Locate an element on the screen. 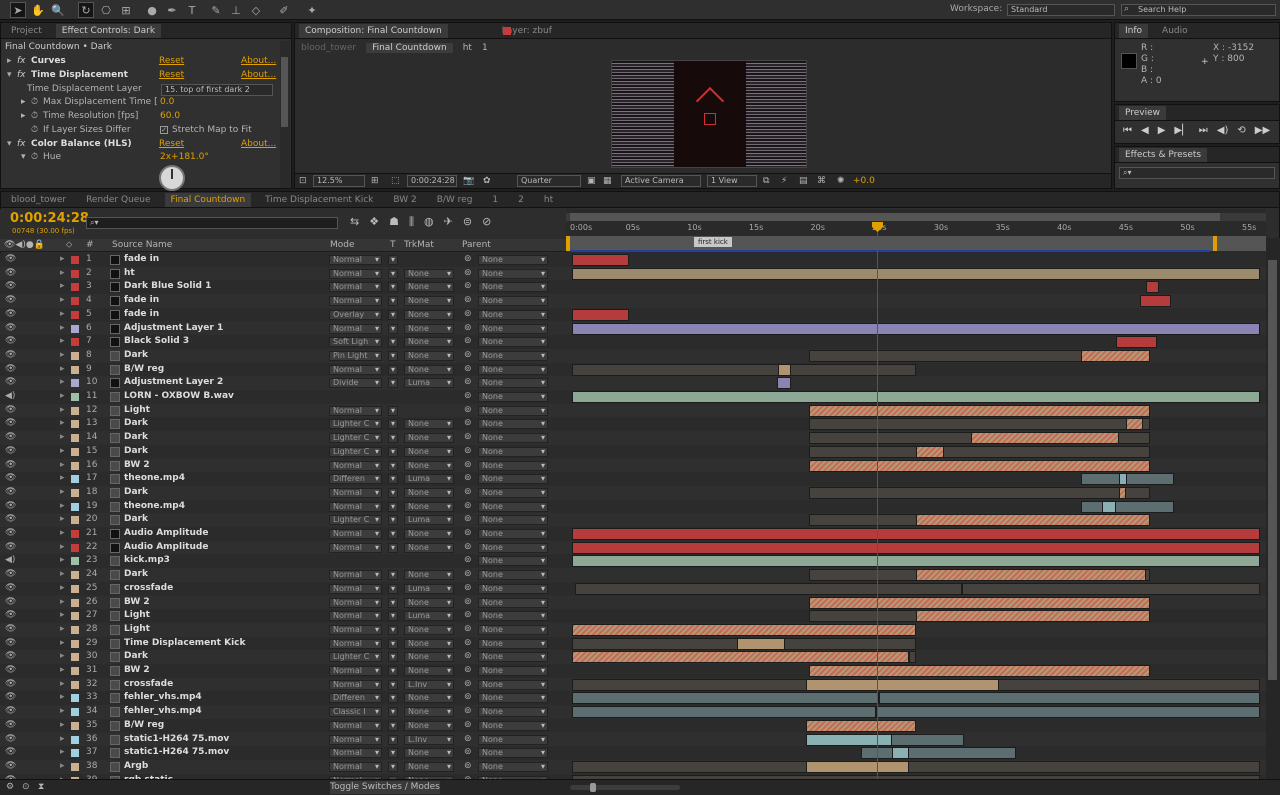 The image size is (1280, 795). table-row: 👁 ▸ 36 static1-H264 75.mov Normal L.Inv ⊚ None is located at coordinates (640, 739).